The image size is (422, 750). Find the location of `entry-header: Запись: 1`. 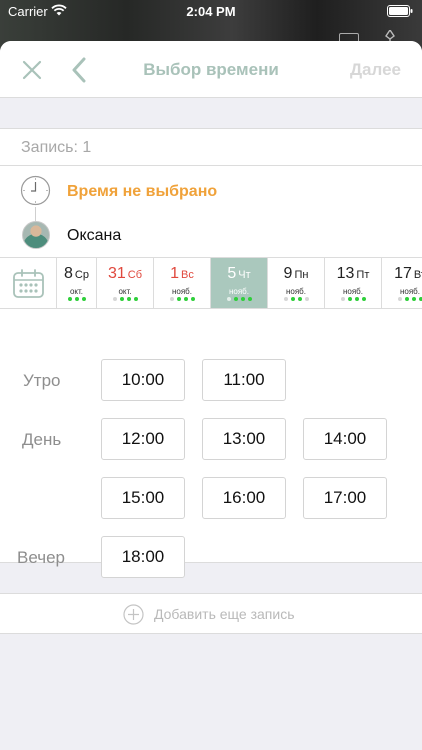

entry-header: Запись: 1 is located at coordinates (211, 147).